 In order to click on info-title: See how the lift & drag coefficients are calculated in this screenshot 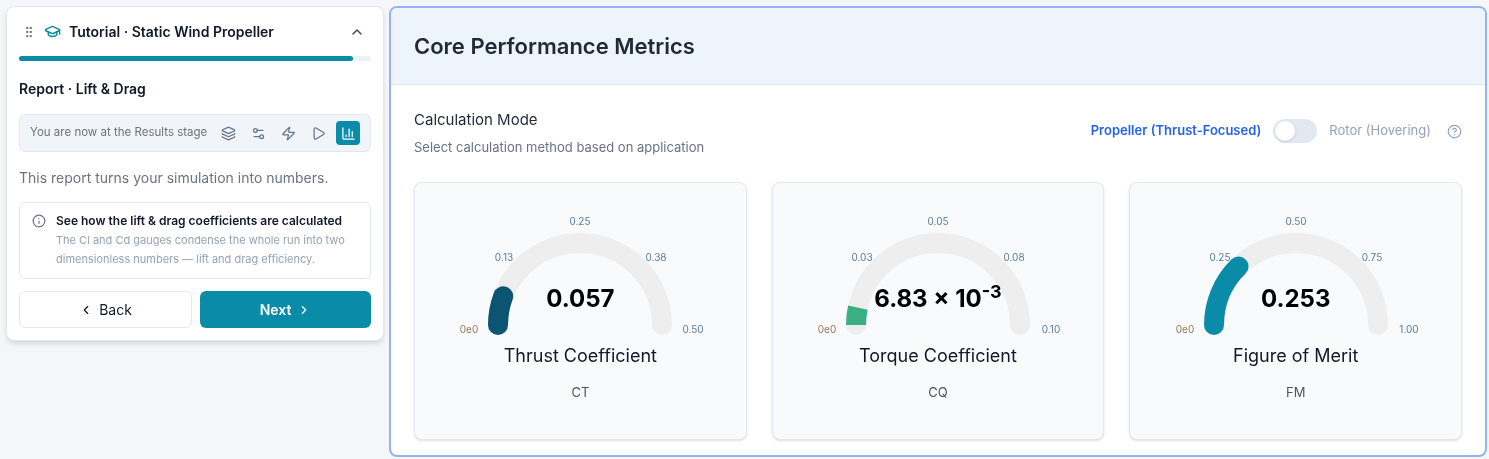, I will do `click(200, 221)`.